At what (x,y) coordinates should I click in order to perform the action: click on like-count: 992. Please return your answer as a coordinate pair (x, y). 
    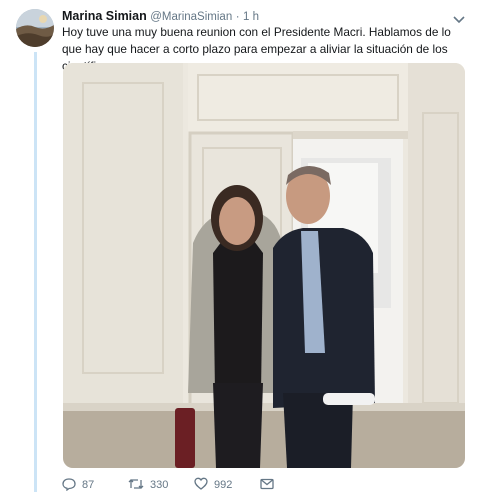
    Looking at the image, I should click on (223, 485).